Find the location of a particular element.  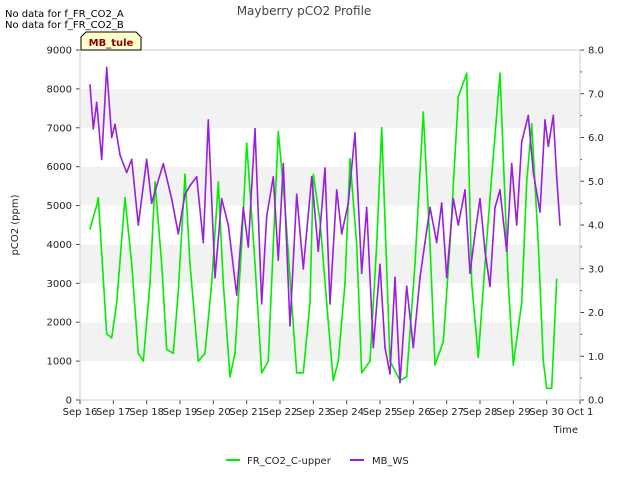

y-tick-label: 3000 is located at coordinates (59, 284).